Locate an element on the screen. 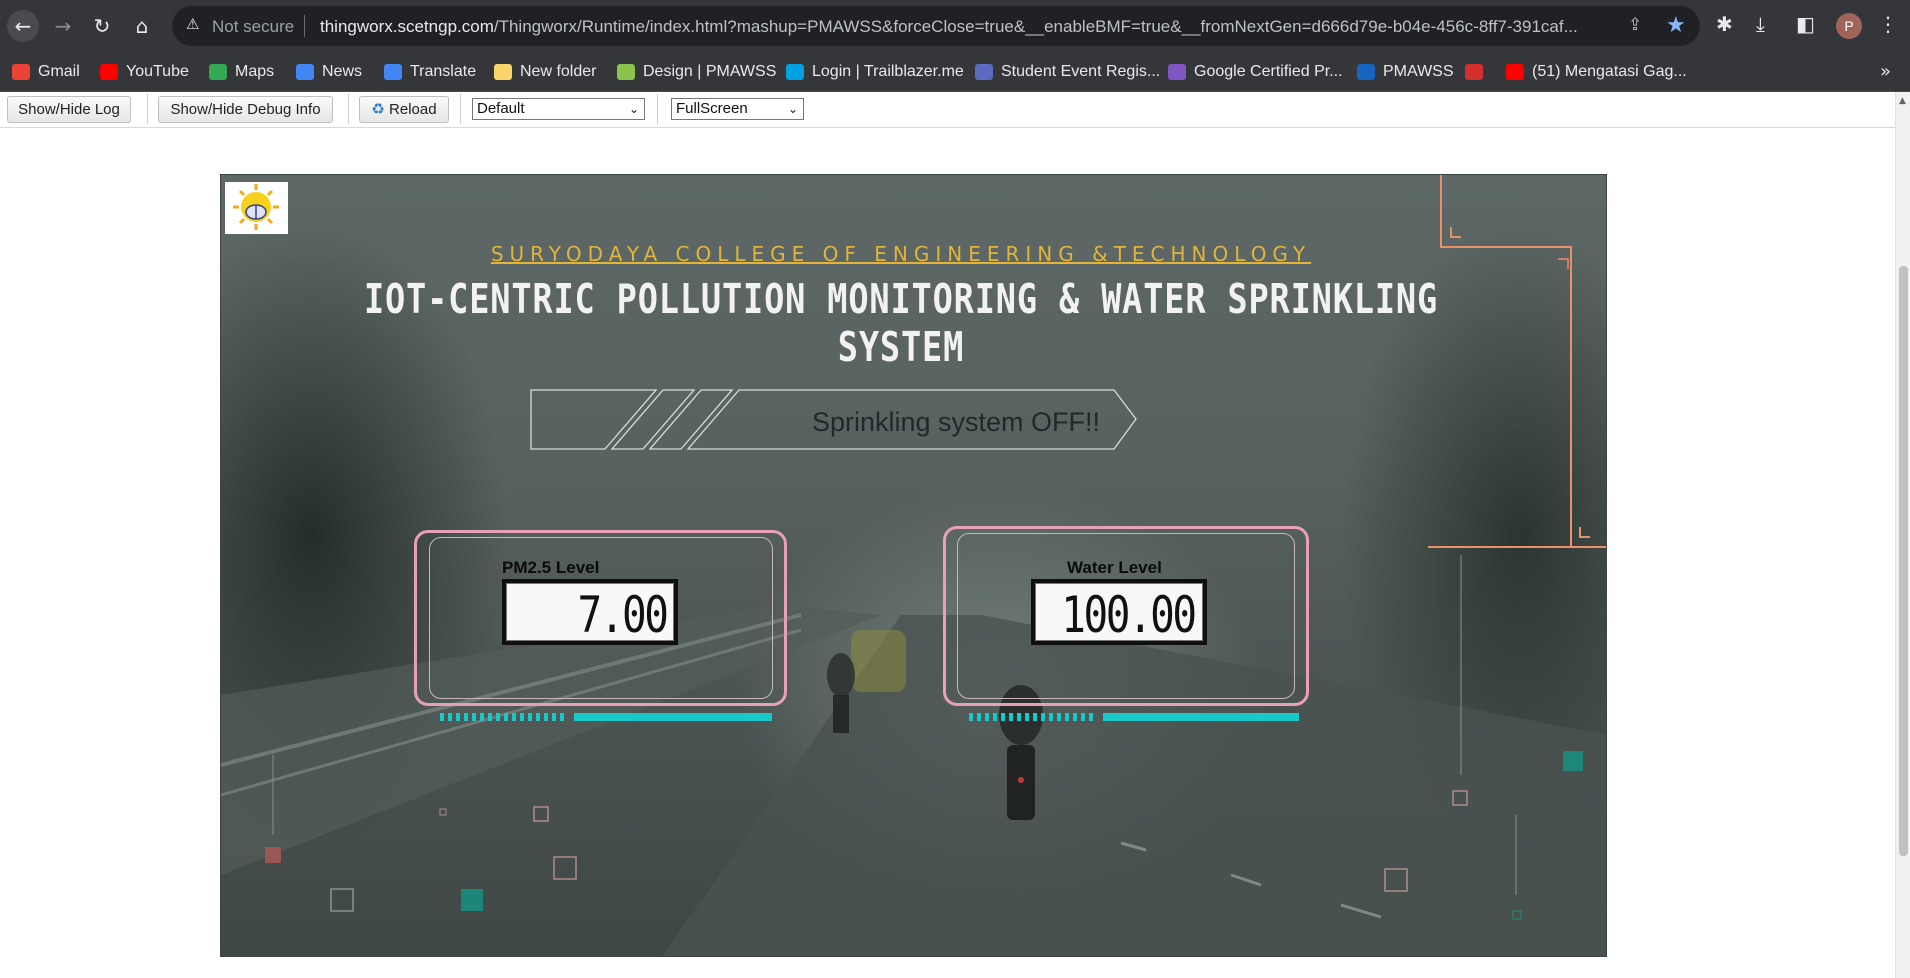 The height and width of the screenshot is (978, 1910). reload-icon: ↻ is located at coordinates (102, 26).